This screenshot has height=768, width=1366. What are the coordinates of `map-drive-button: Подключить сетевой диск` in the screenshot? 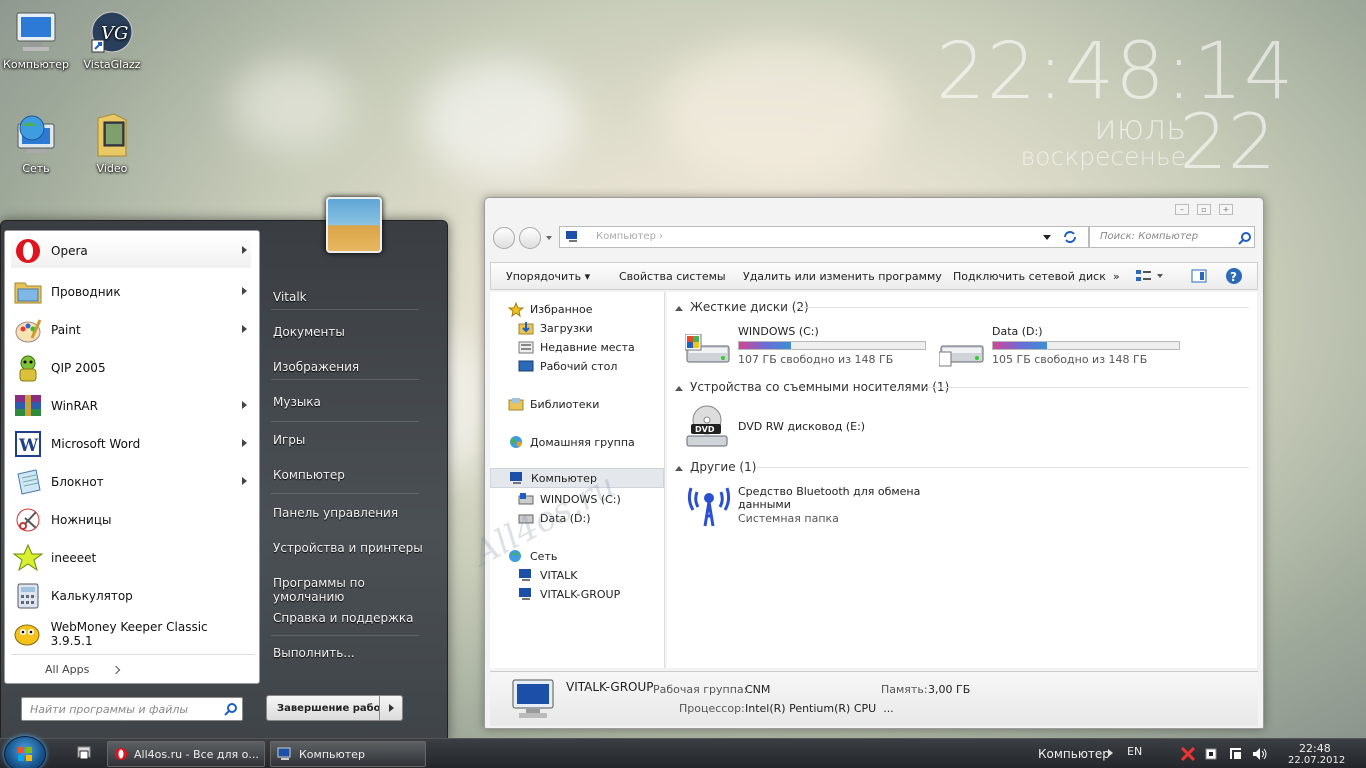 It's located at (1029, 276).